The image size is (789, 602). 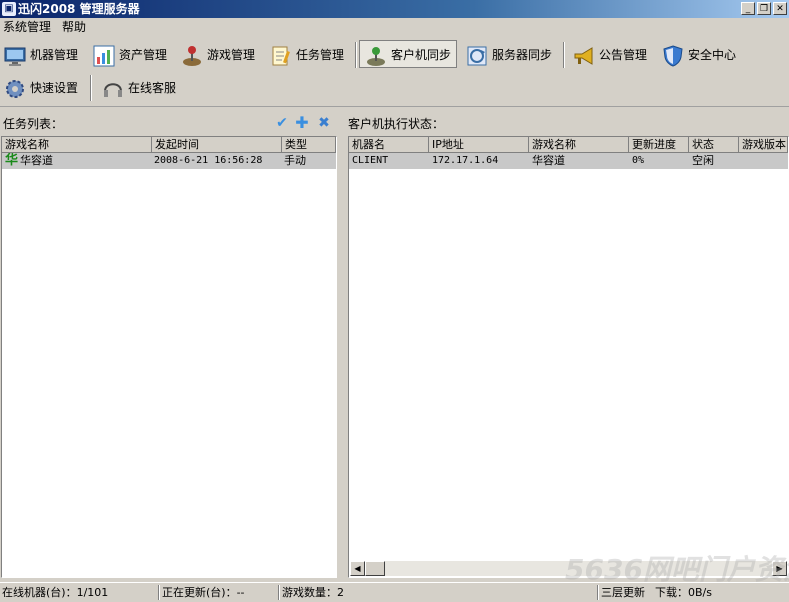 I want to click on joystick-icon, so click(x=192, y=55).